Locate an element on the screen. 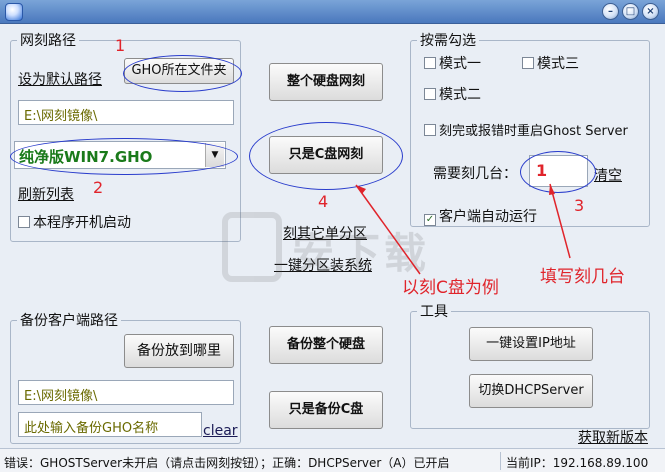 This screenshot has height=472, width=665. watermark-logo: 安下载 is located at coordinates (327, 252).